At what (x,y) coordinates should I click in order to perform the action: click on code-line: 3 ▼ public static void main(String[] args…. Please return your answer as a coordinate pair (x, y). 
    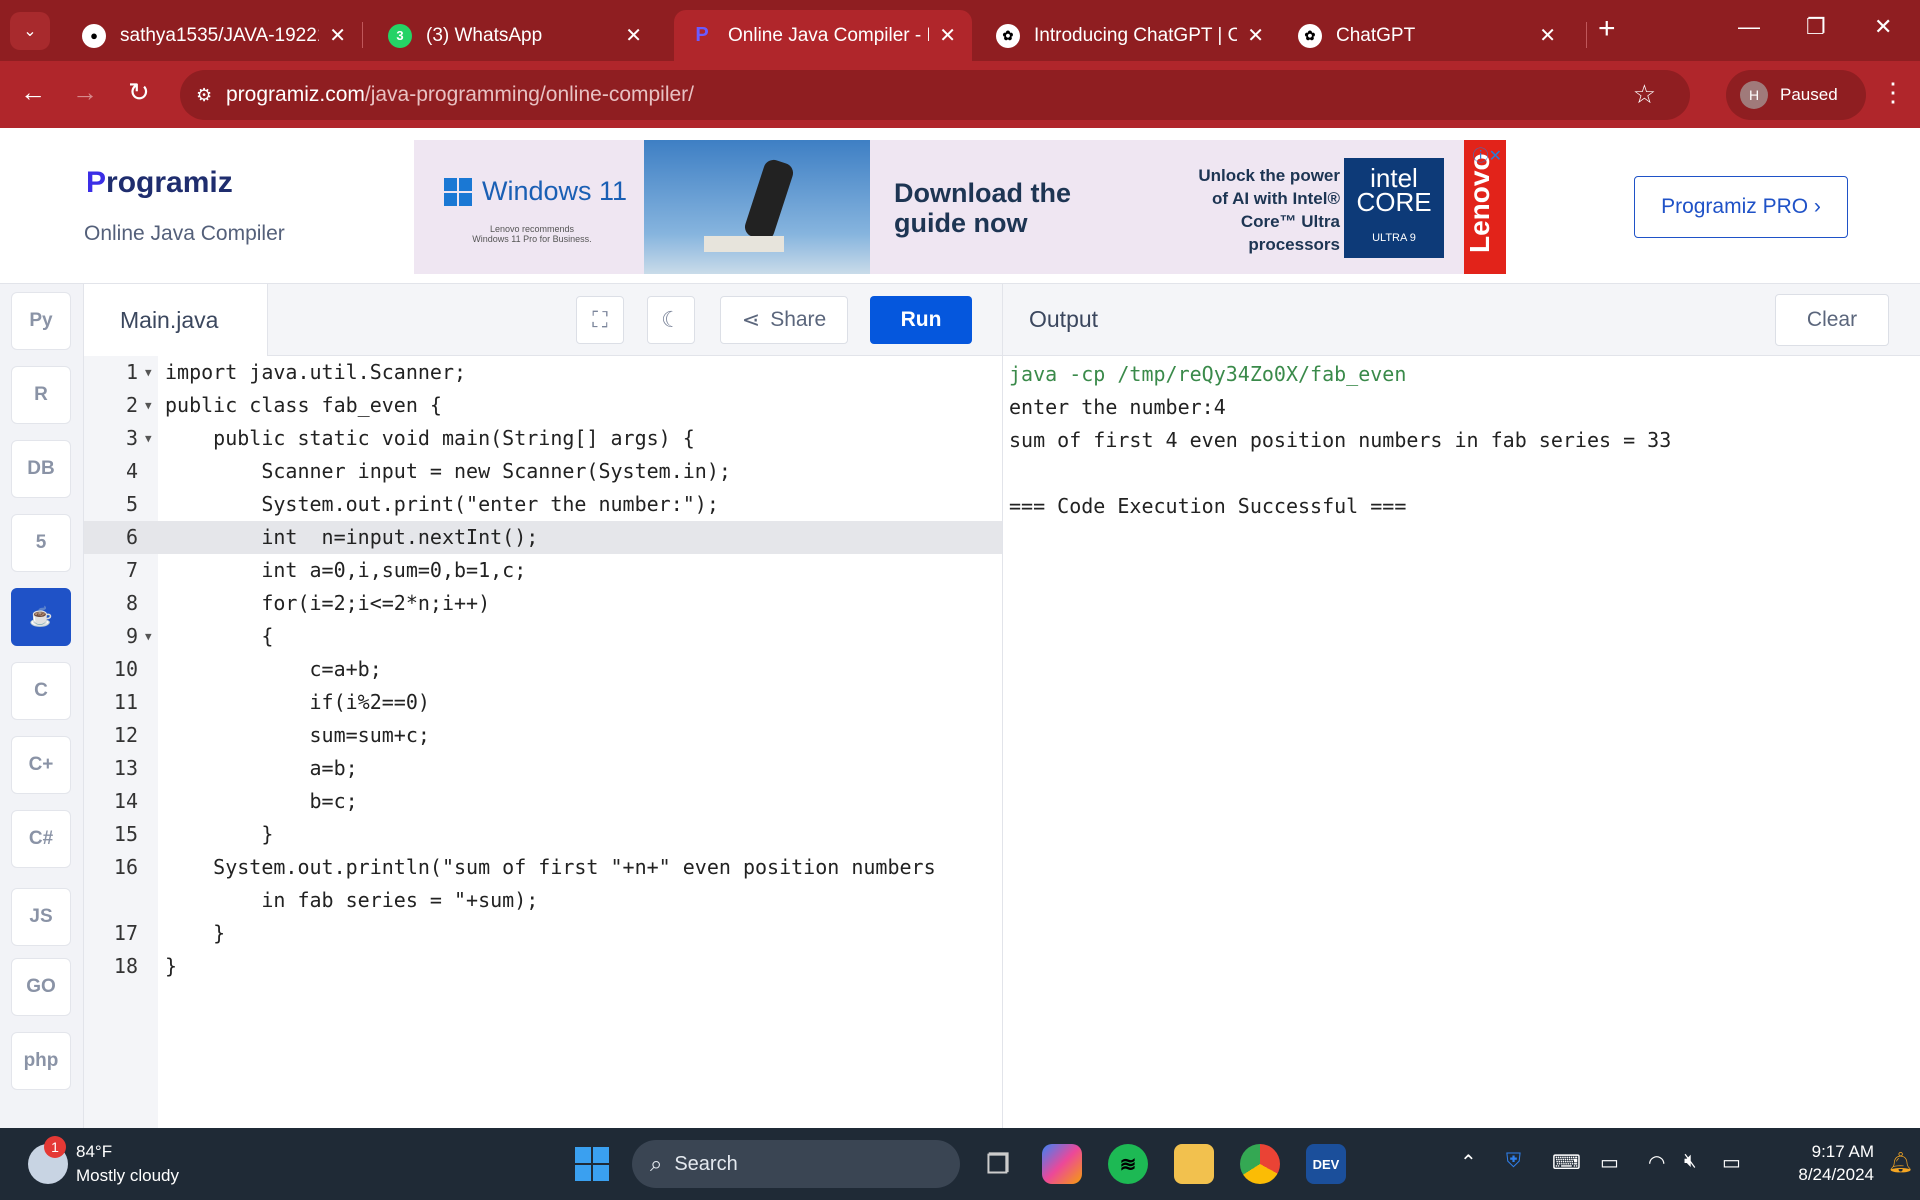
    Looking at the image, I should click on (543, 438).